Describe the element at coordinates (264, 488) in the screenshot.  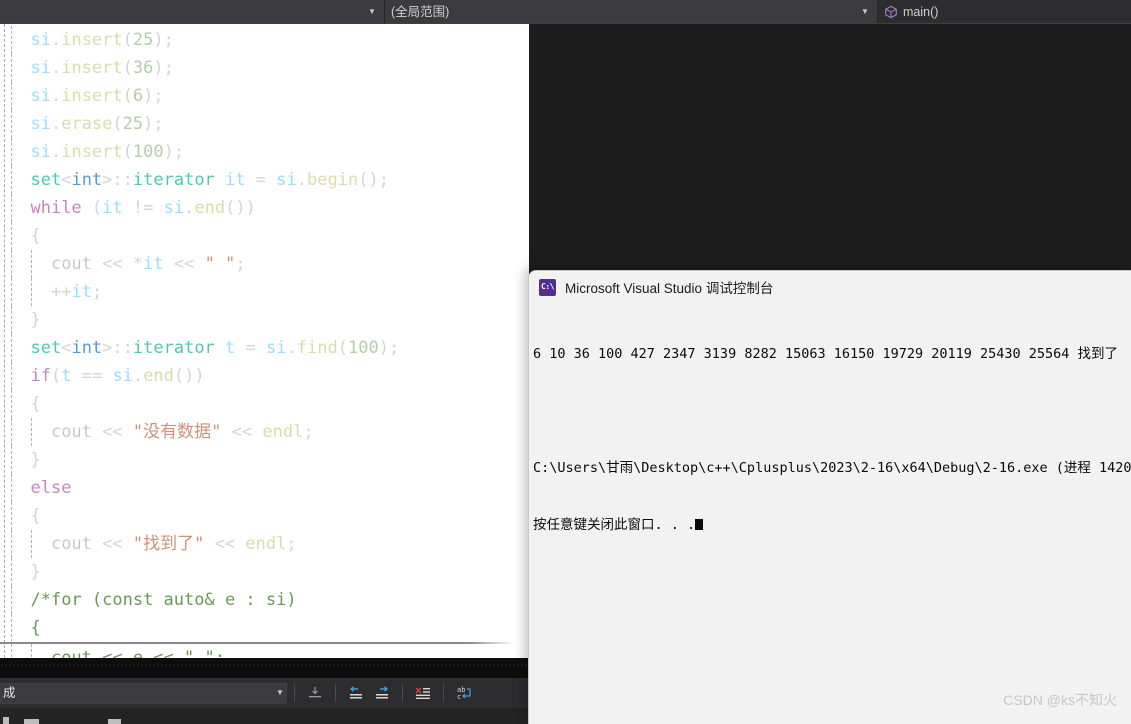
I see `code-line: else` at that location.